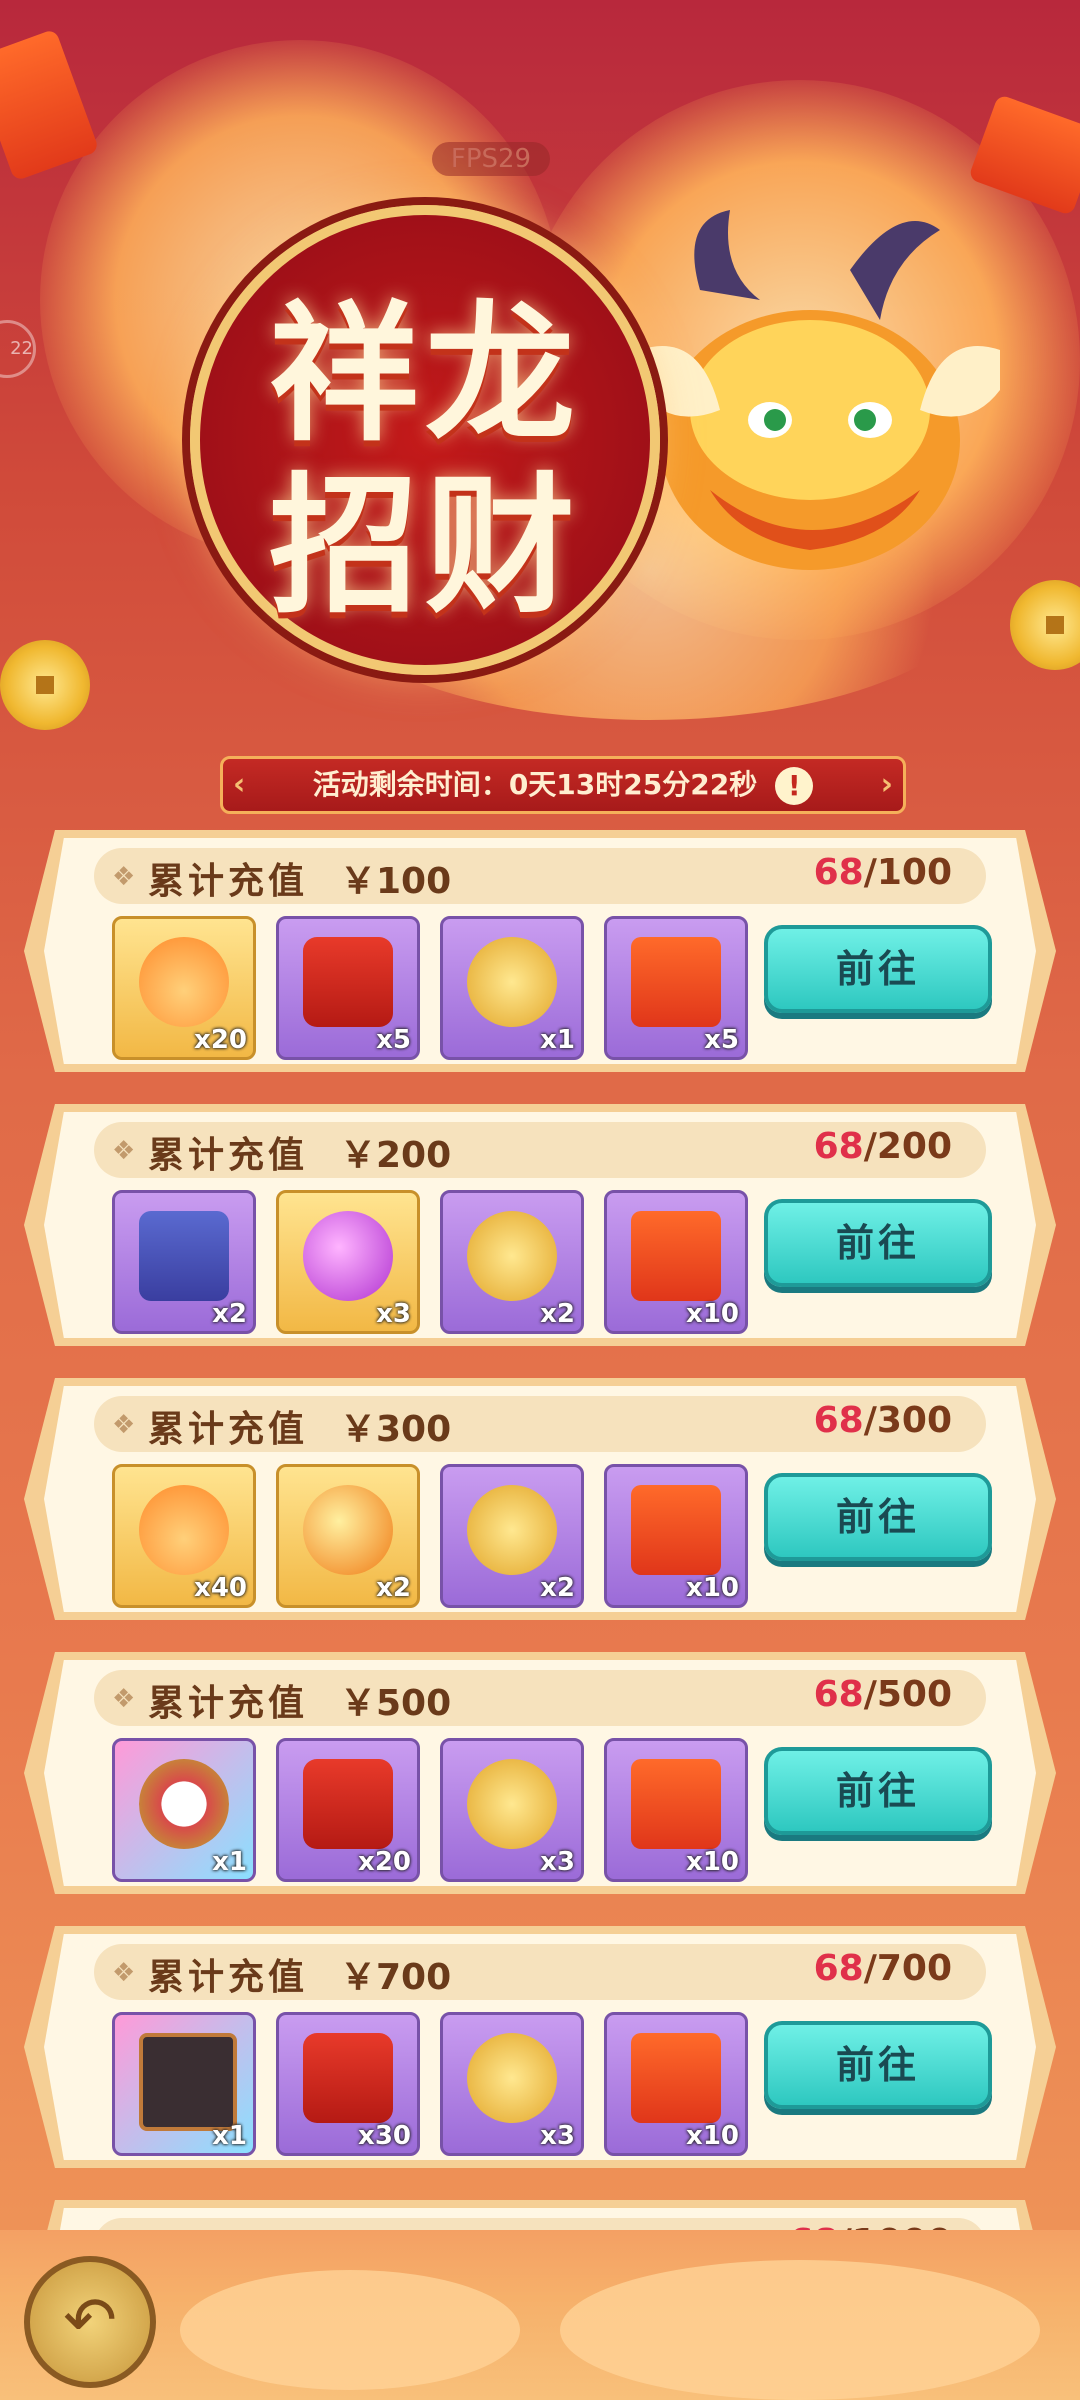 The width and height of the screenshot is (1080, 2400). Describe the element at coordinates (633, 784) in the screenshot. I see `timer-value: 0天13时25分22秒` at that location.